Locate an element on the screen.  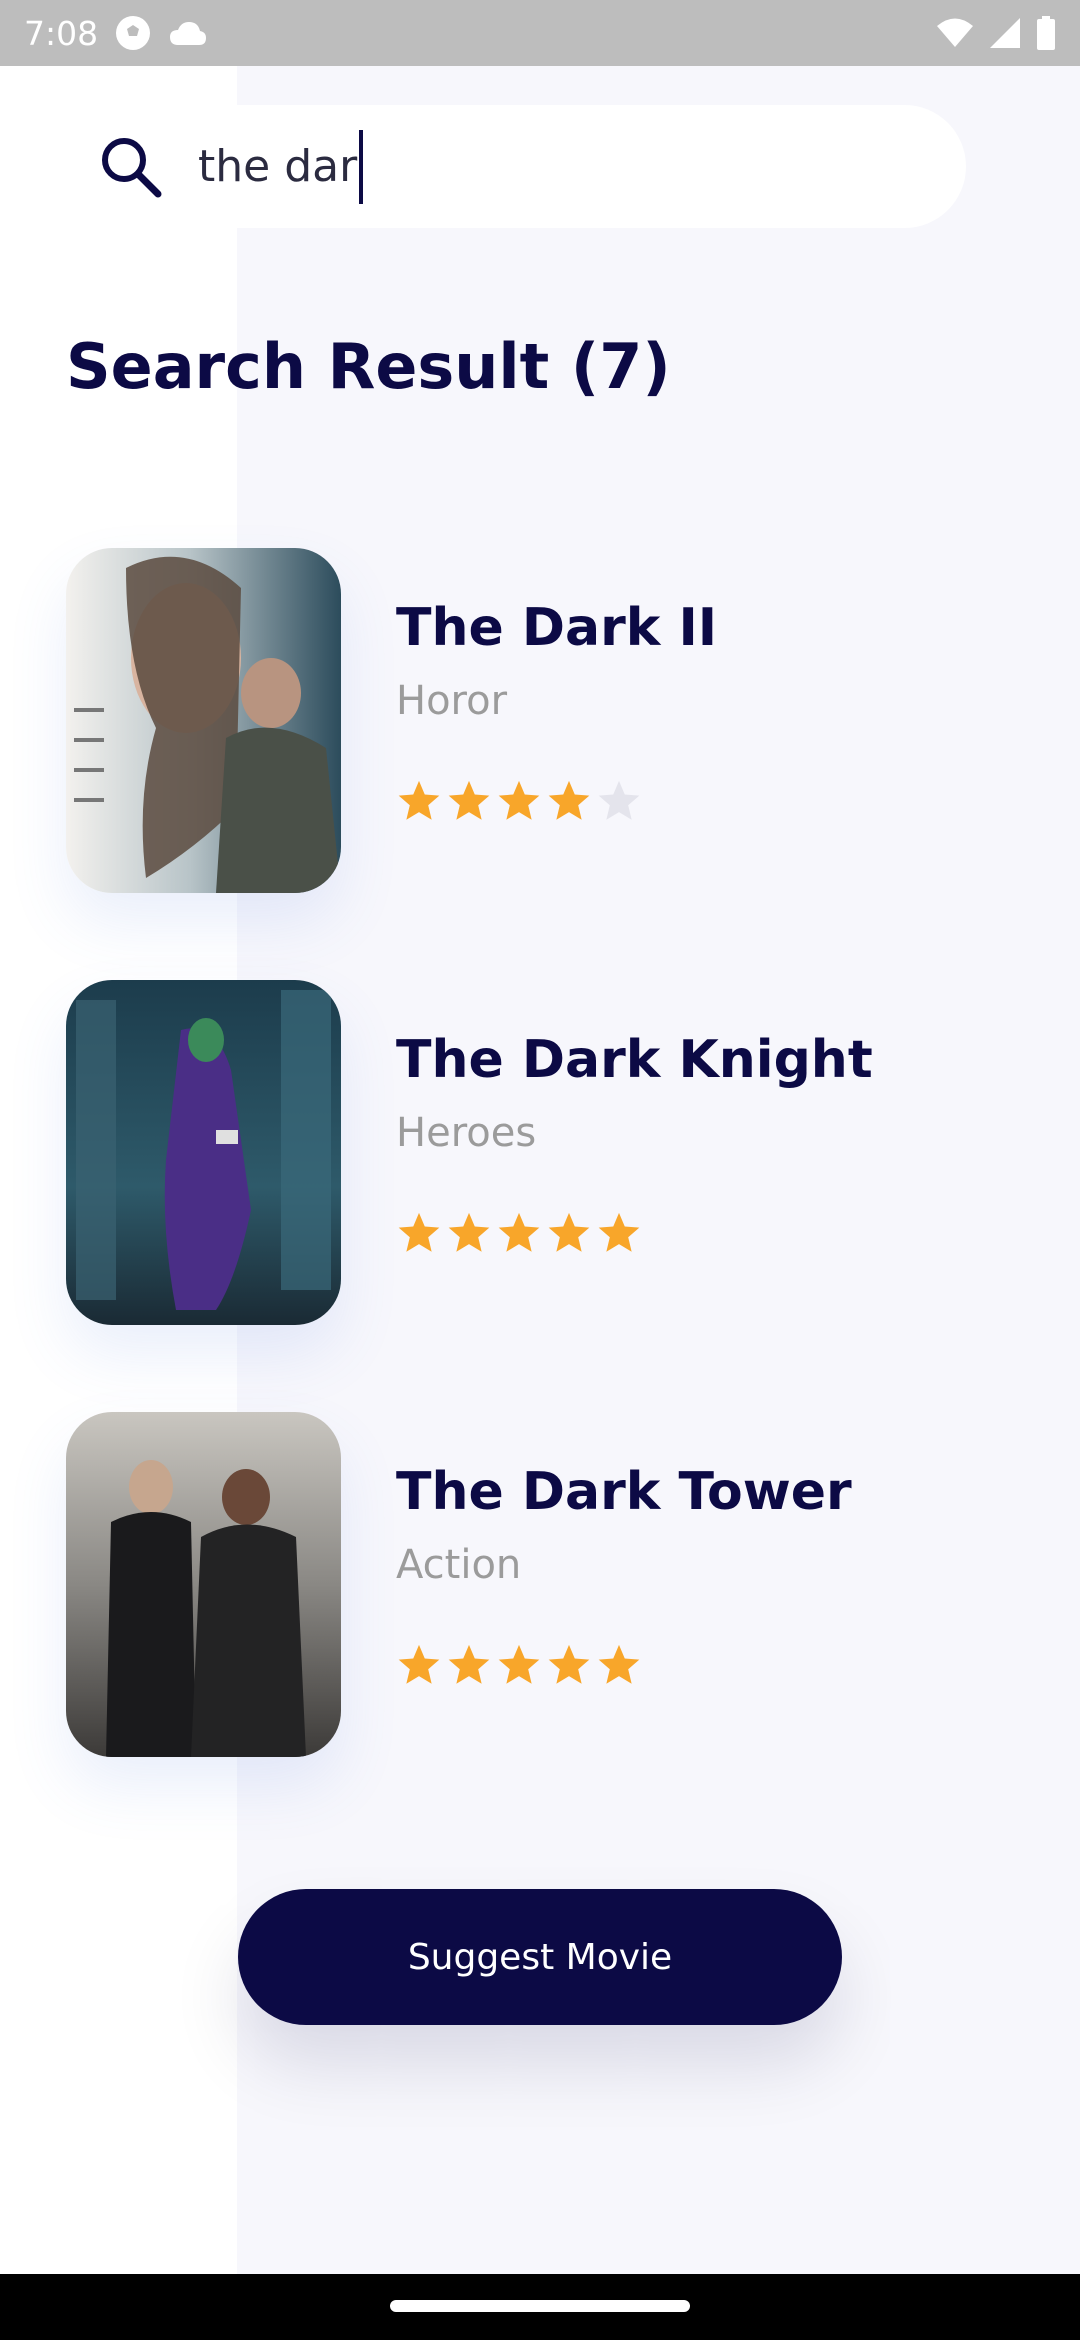
movie-genre: Horor is located at coordinates (452, 701).